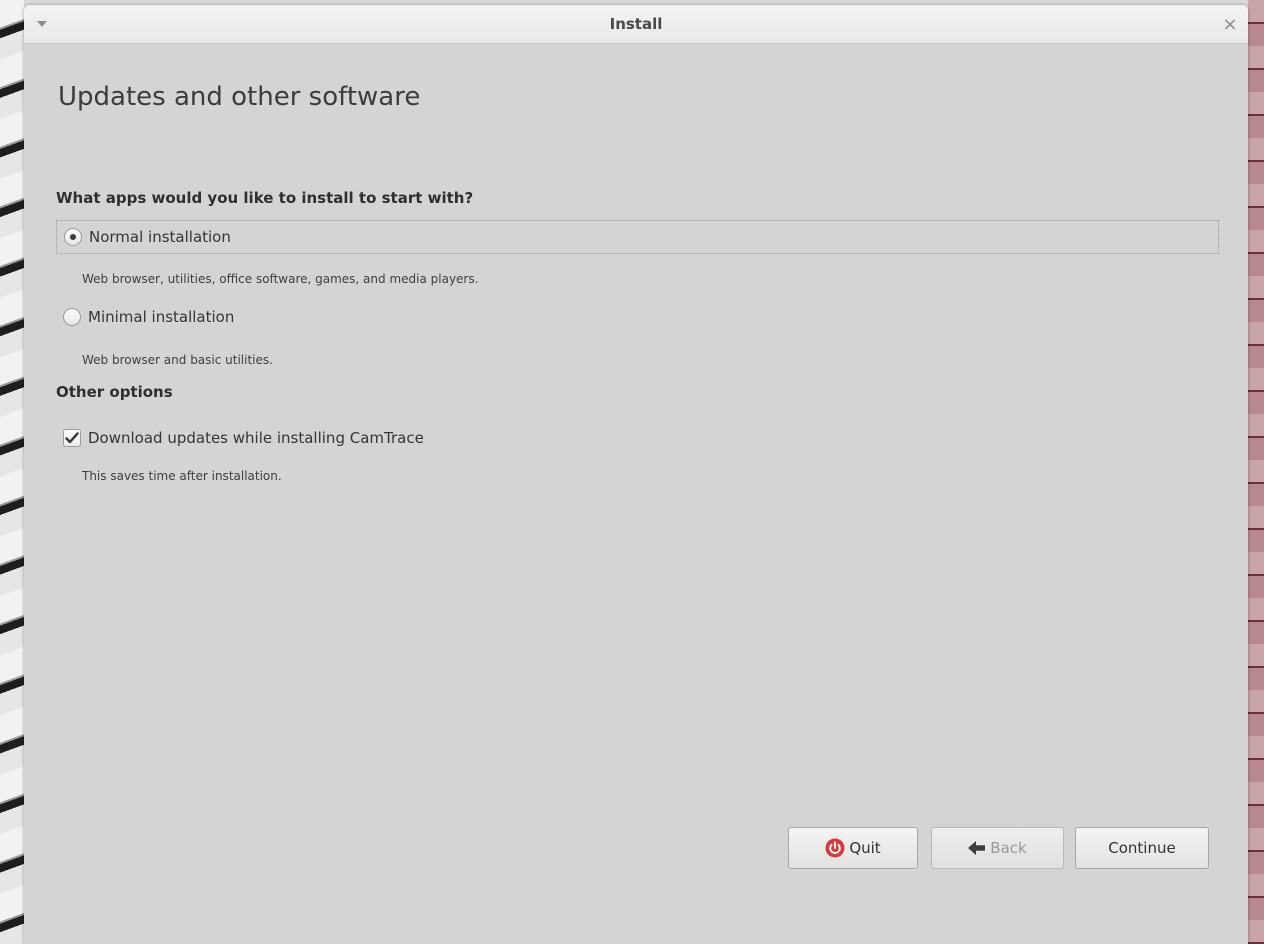  I want to click on minimal-installation-radio: Minimal installation, so click(145, 317).